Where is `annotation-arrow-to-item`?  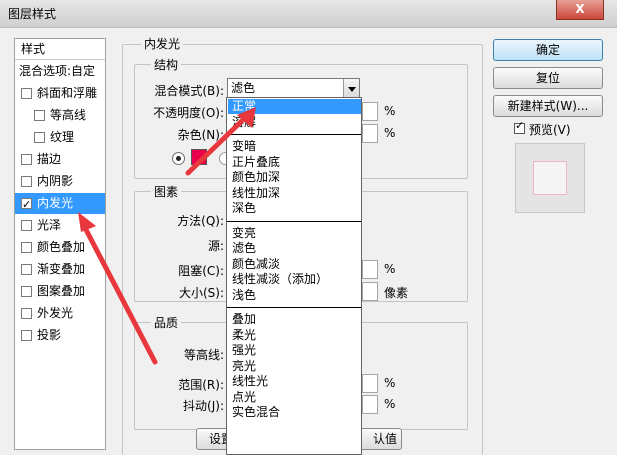
annotation-arrow-to-item is located at coordinates (118, 288).